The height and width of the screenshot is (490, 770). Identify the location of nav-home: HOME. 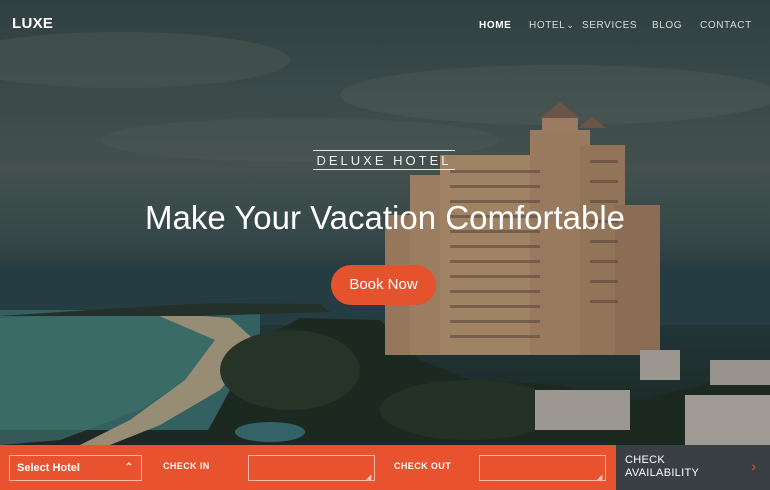
(495, 25).